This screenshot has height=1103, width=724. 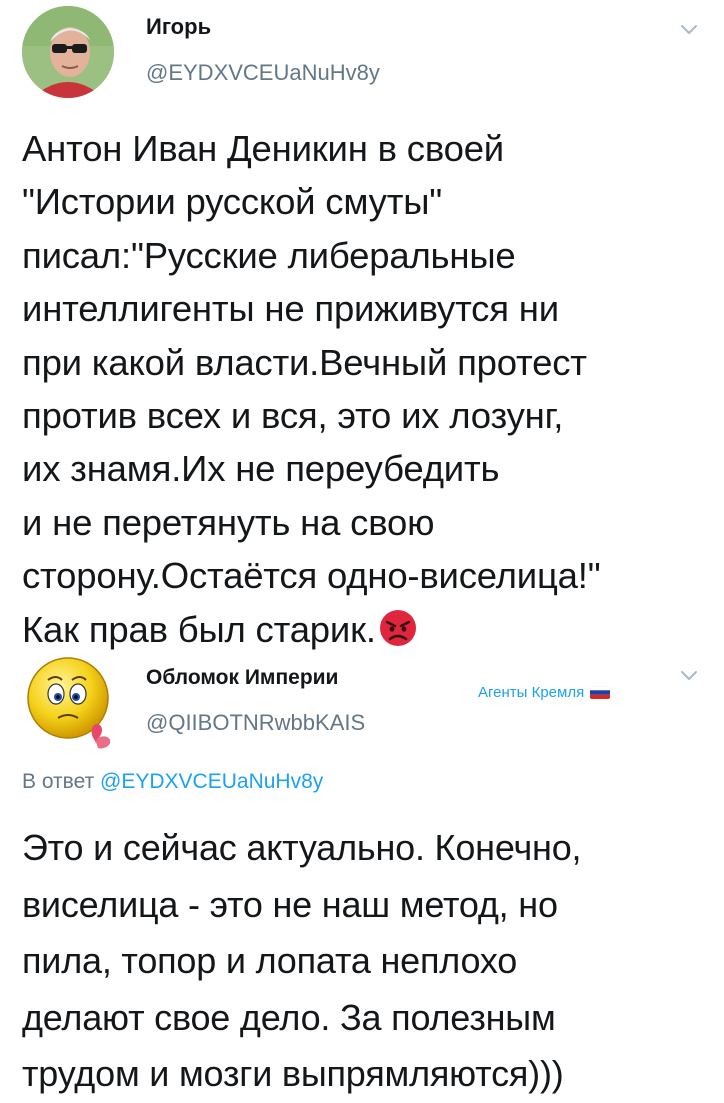 I want to click on smiley-avatar-icon, so click(x=69, y=703).